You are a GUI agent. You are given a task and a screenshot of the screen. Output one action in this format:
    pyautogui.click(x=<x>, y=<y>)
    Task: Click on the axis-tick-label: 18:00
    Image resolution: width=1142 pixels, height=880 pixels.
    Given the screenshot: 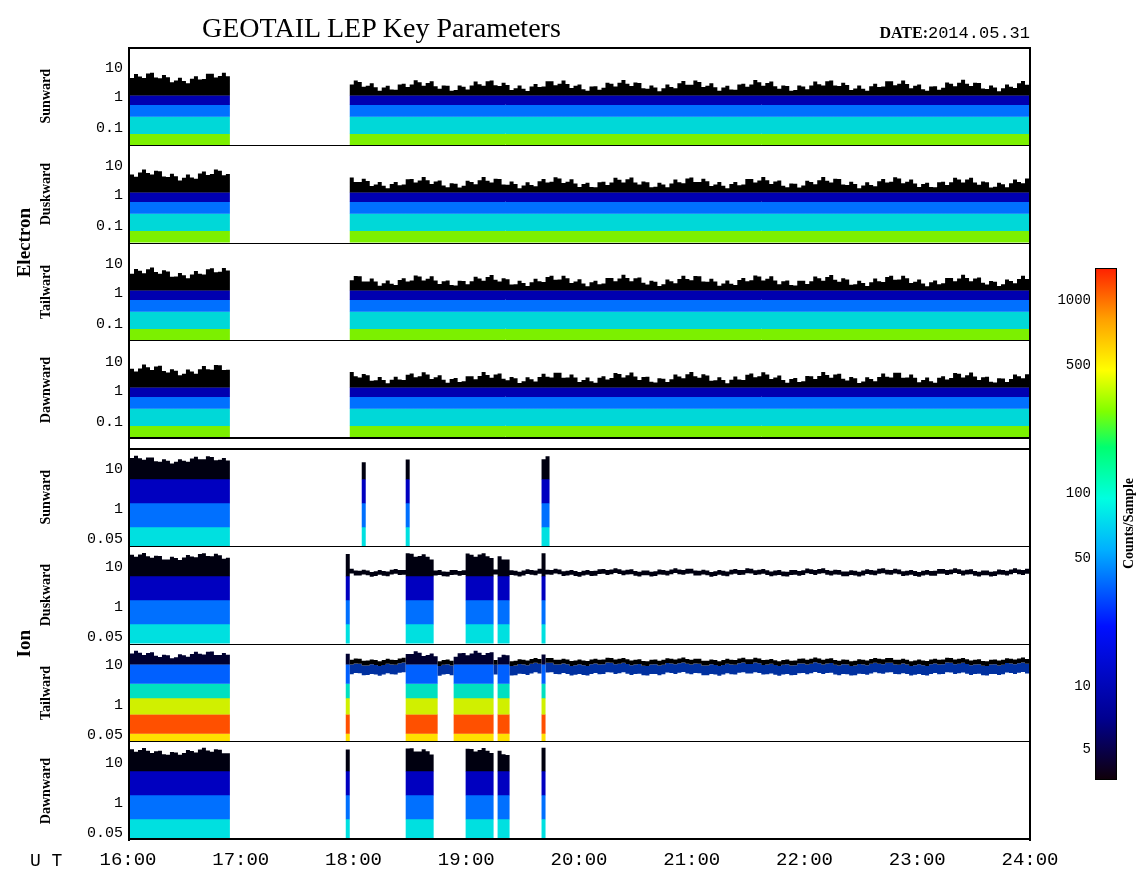 What is the action you would take?
    pyautogui.click(x=353, y=860)
    